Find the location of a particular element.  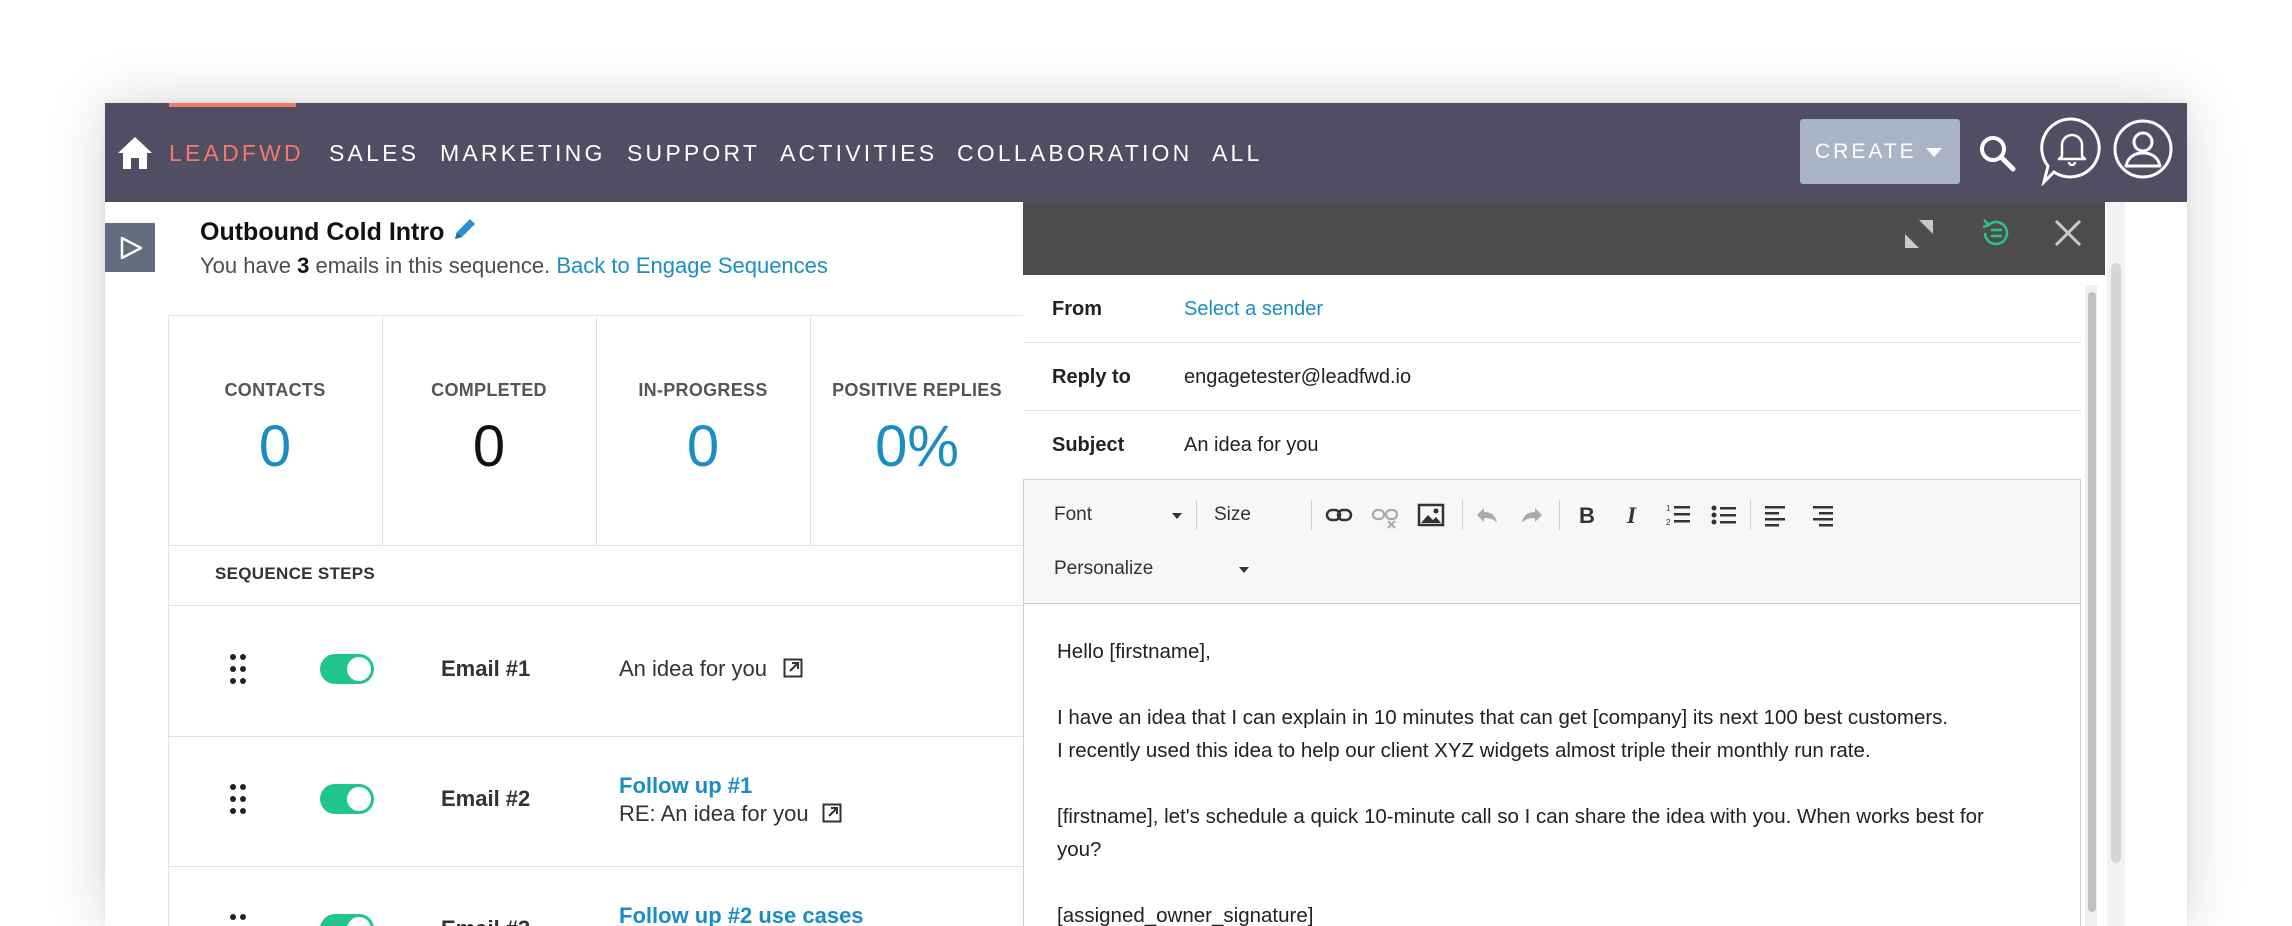

step-name: Email #1 is located at coordinates (486, 668).